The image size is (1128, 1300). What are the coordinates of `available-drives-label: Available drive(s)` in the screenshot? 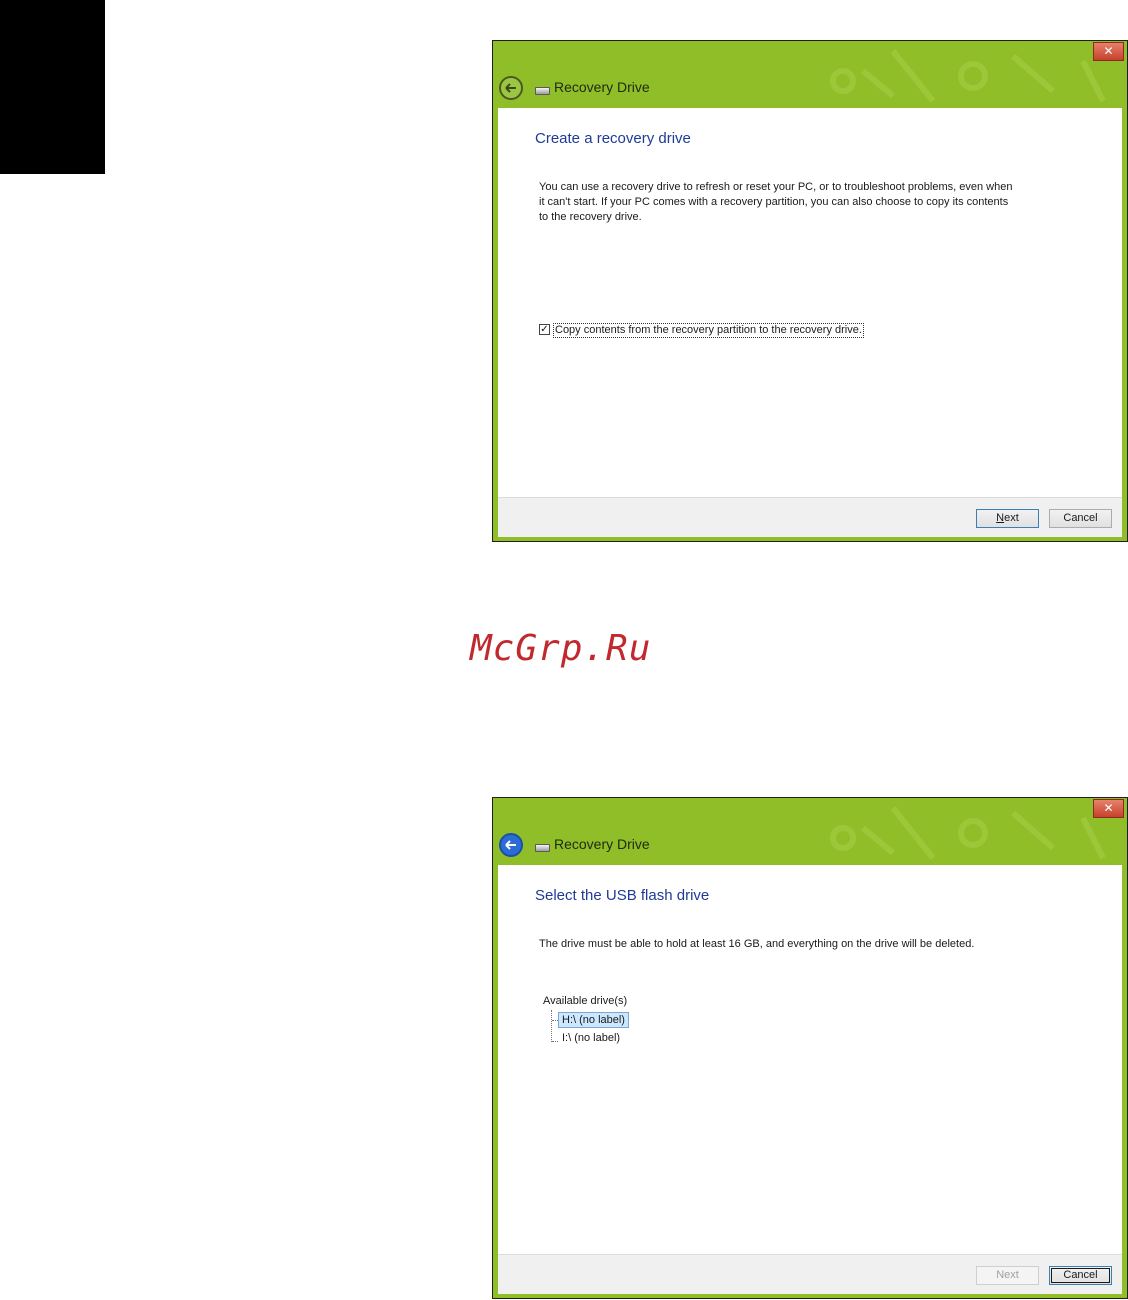 It's located at (585, 1001).